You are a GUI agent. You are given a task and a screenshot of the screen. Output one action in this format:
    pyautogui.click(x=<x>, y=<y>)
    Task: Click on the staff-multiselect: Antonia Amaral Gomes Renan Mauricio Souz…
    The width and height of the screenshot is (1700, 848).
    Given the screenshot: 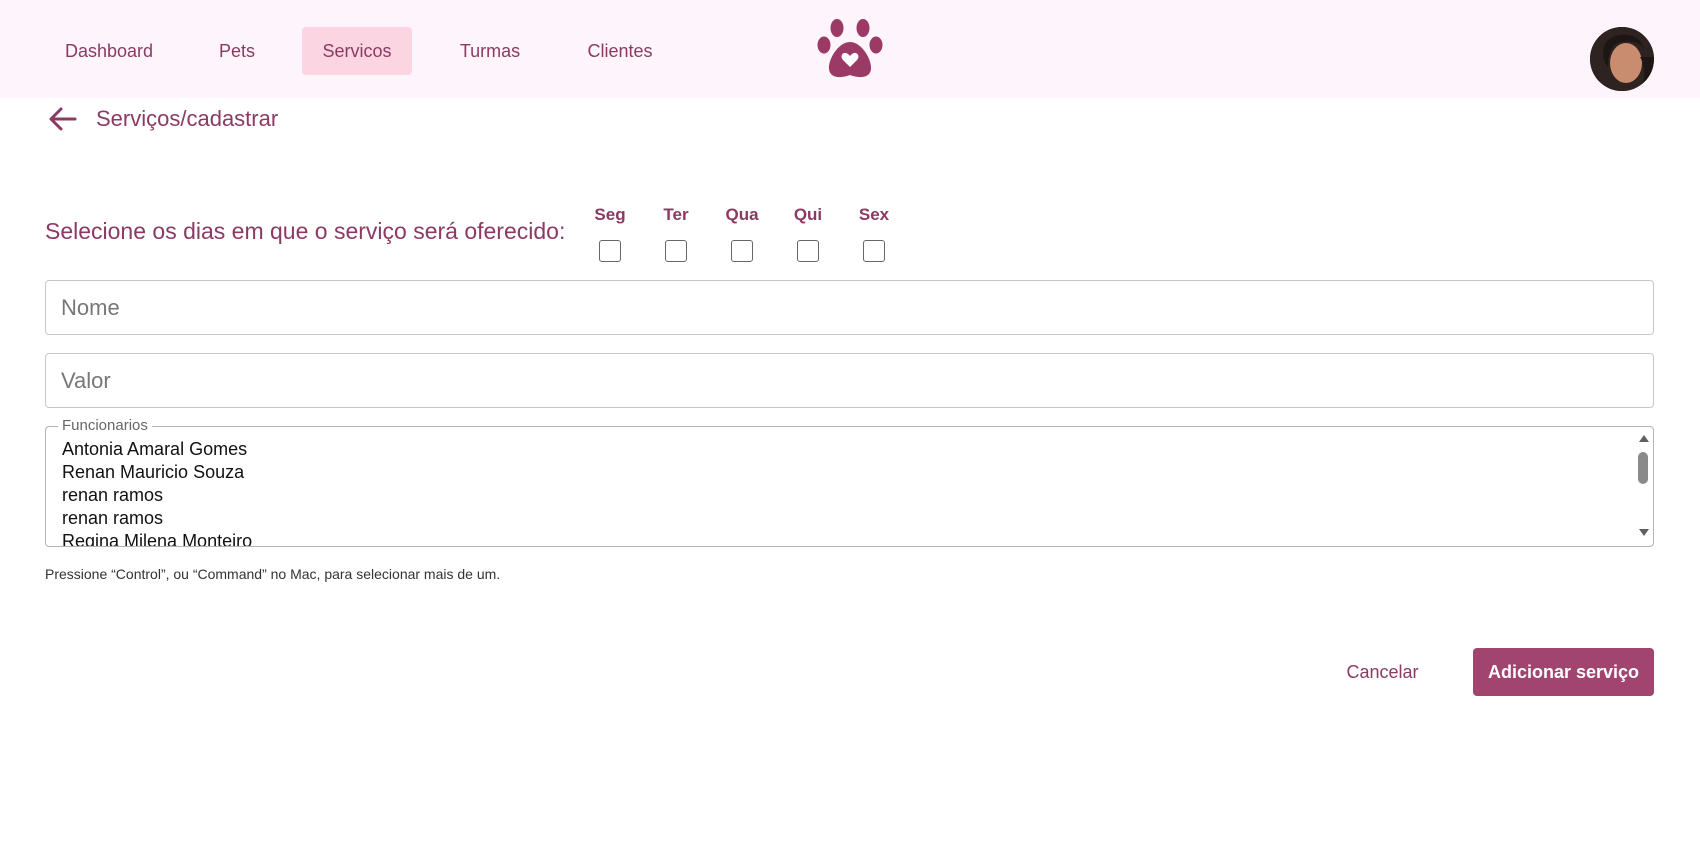 What is the action you would take?
    pyautogui.click(x=849, y=486)
    